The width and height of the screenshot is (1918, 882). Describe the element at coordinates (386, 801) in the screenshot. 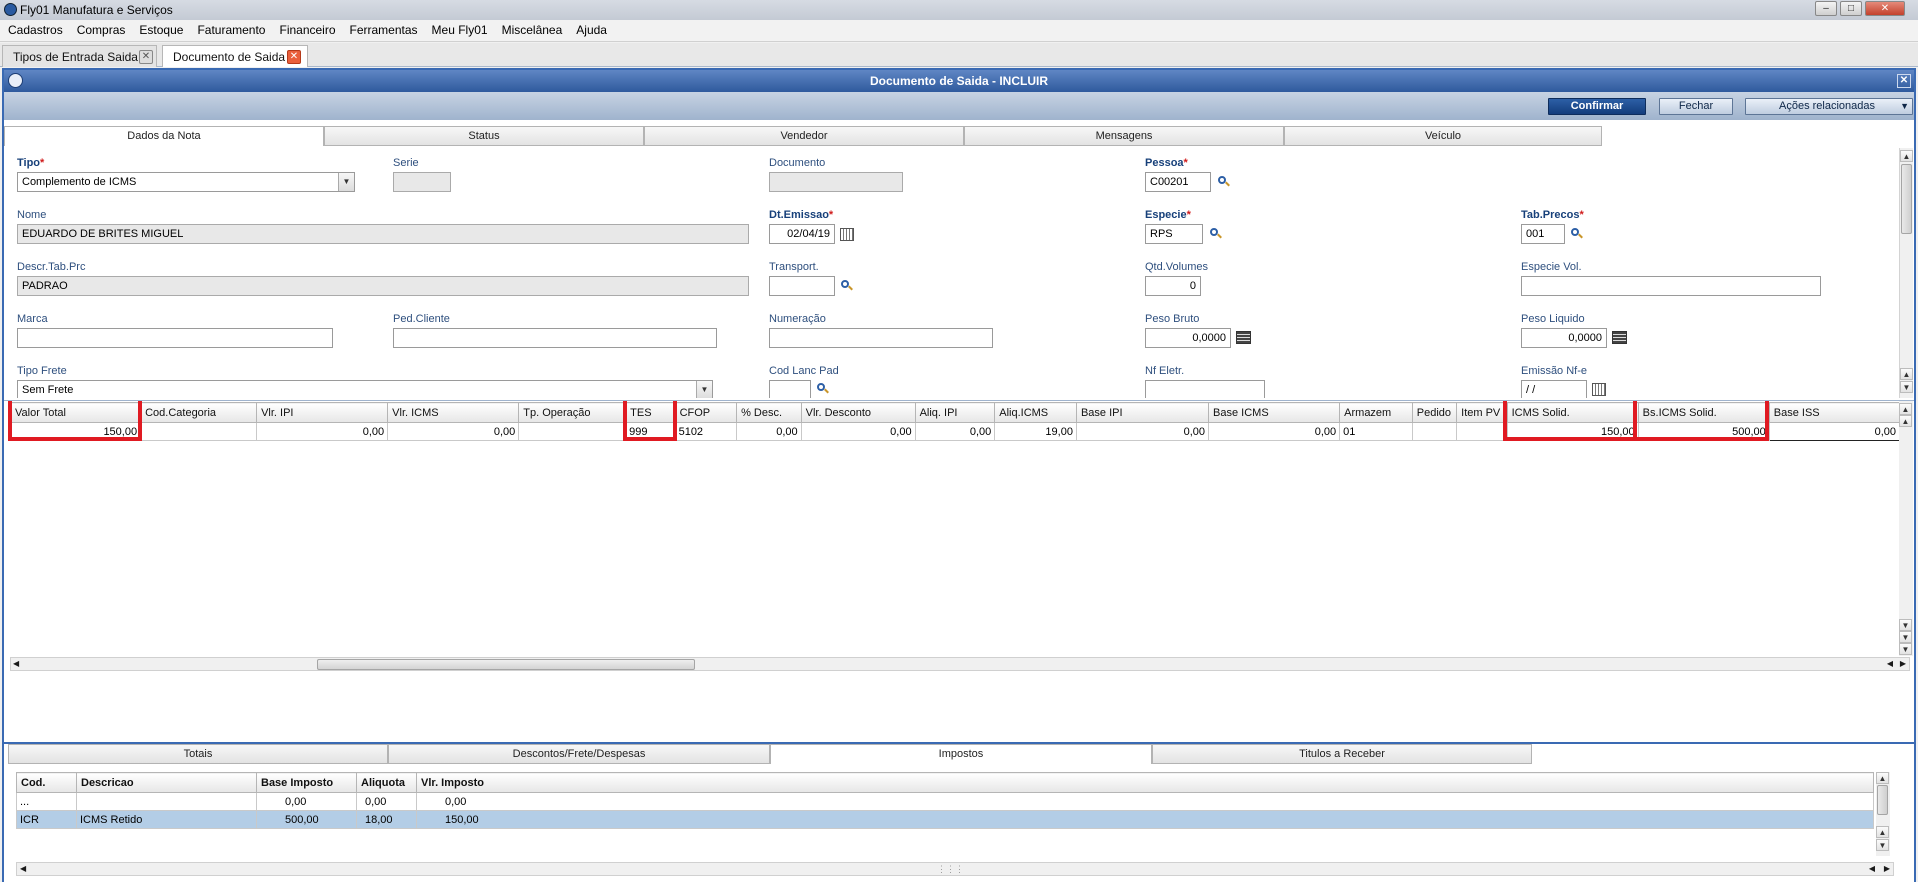

I see `cell-aliquota: 0,00` at that location.